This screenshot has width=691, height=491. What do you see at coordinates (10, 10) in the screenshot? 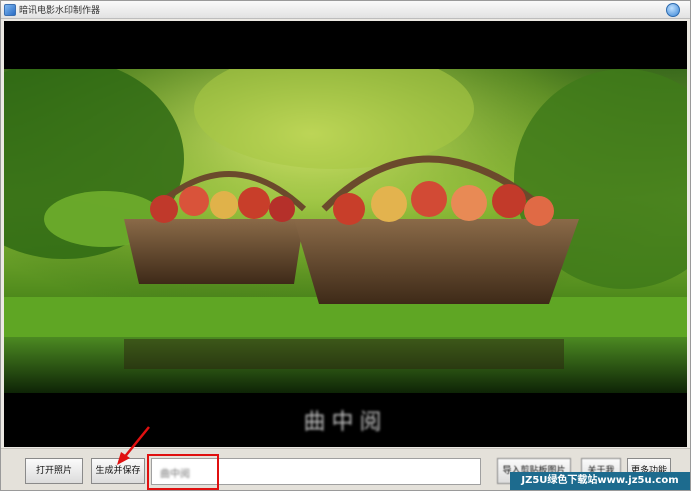
I see `app-icon` at bounding box center [10, 10].